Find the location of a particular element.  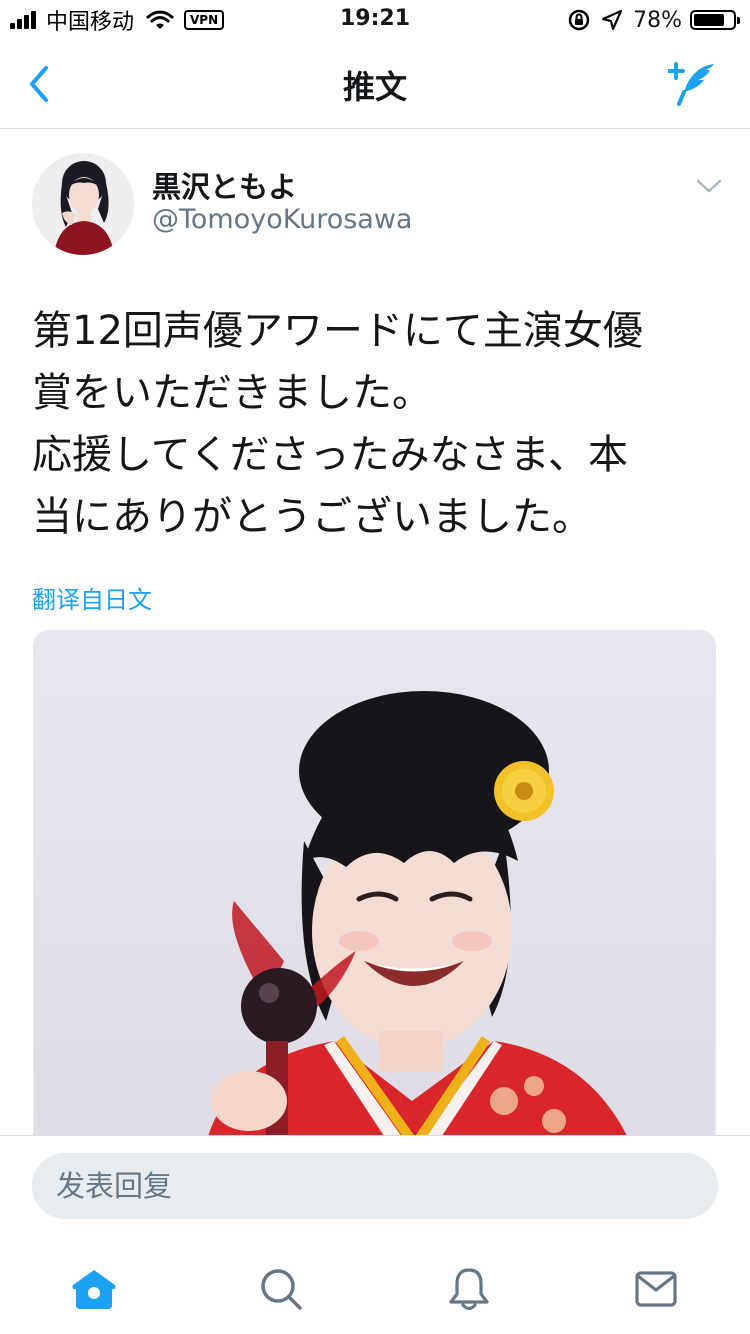

tab-home is located at coordinates (94, 1289).